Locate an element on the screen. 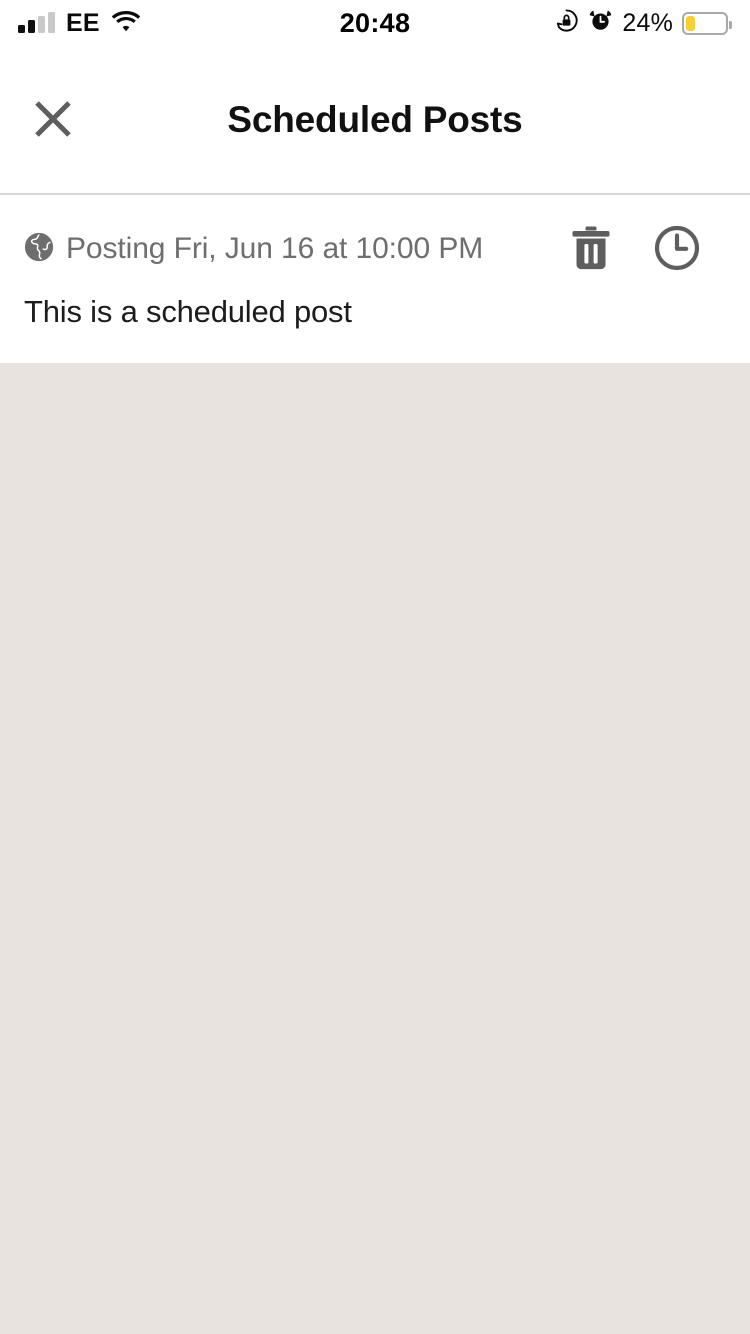 The width and height of the screenshot is (750, 1334). post-schedule-text: Posting Fri, Jun 16 at 10:00 PM is located at coordinates (275, 248).